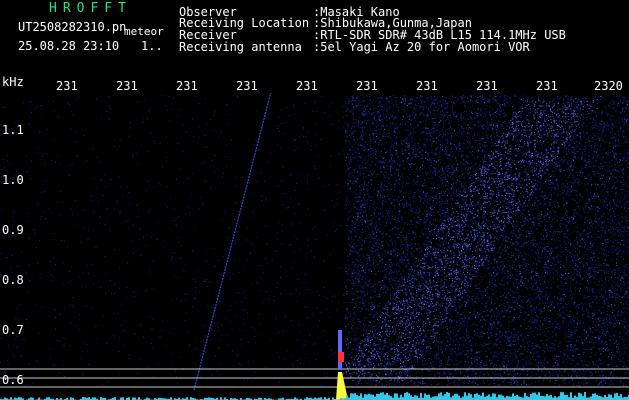  I want to click on mode-label: meteor, so click(144, 31).